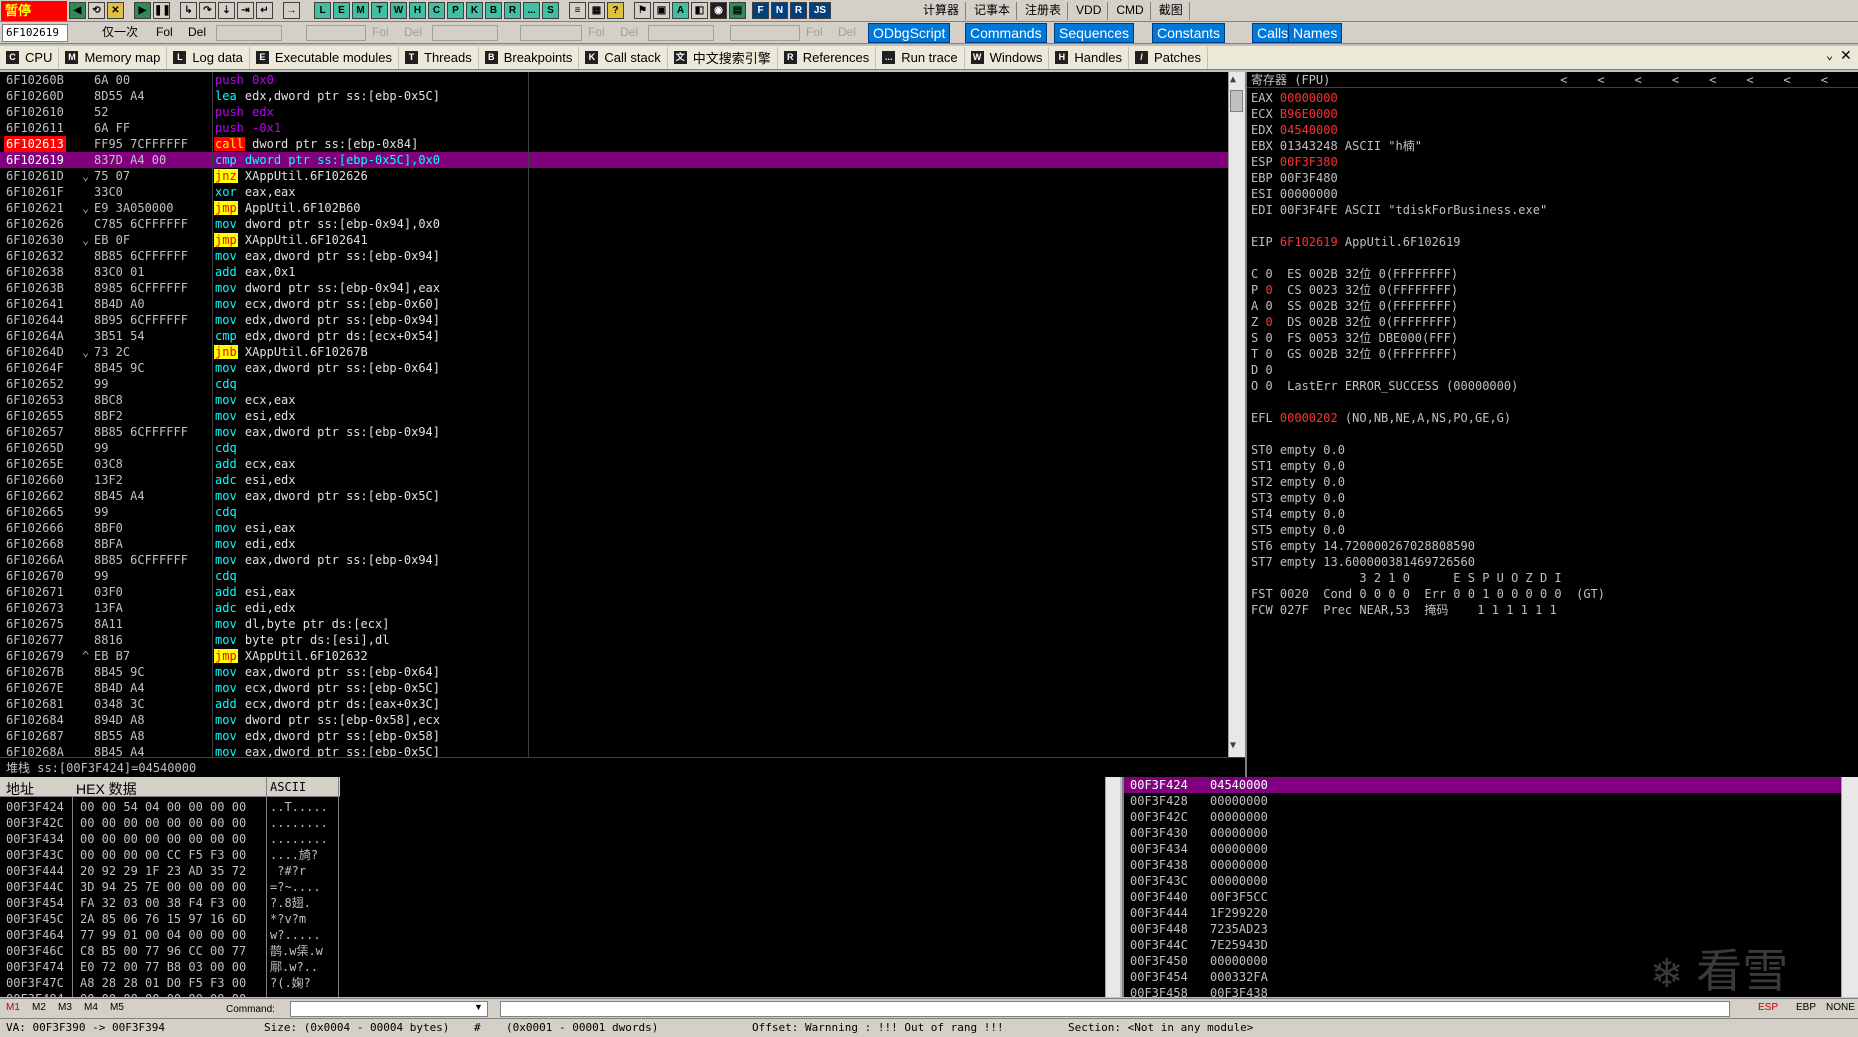 Image resolution: width=1858 pixels, height=1037 pixels. What do you see at coordinates (1094, 33) in the screenshot?
I see `plugin-sequences-button: Sequences` at bounding box center [1094, 33].